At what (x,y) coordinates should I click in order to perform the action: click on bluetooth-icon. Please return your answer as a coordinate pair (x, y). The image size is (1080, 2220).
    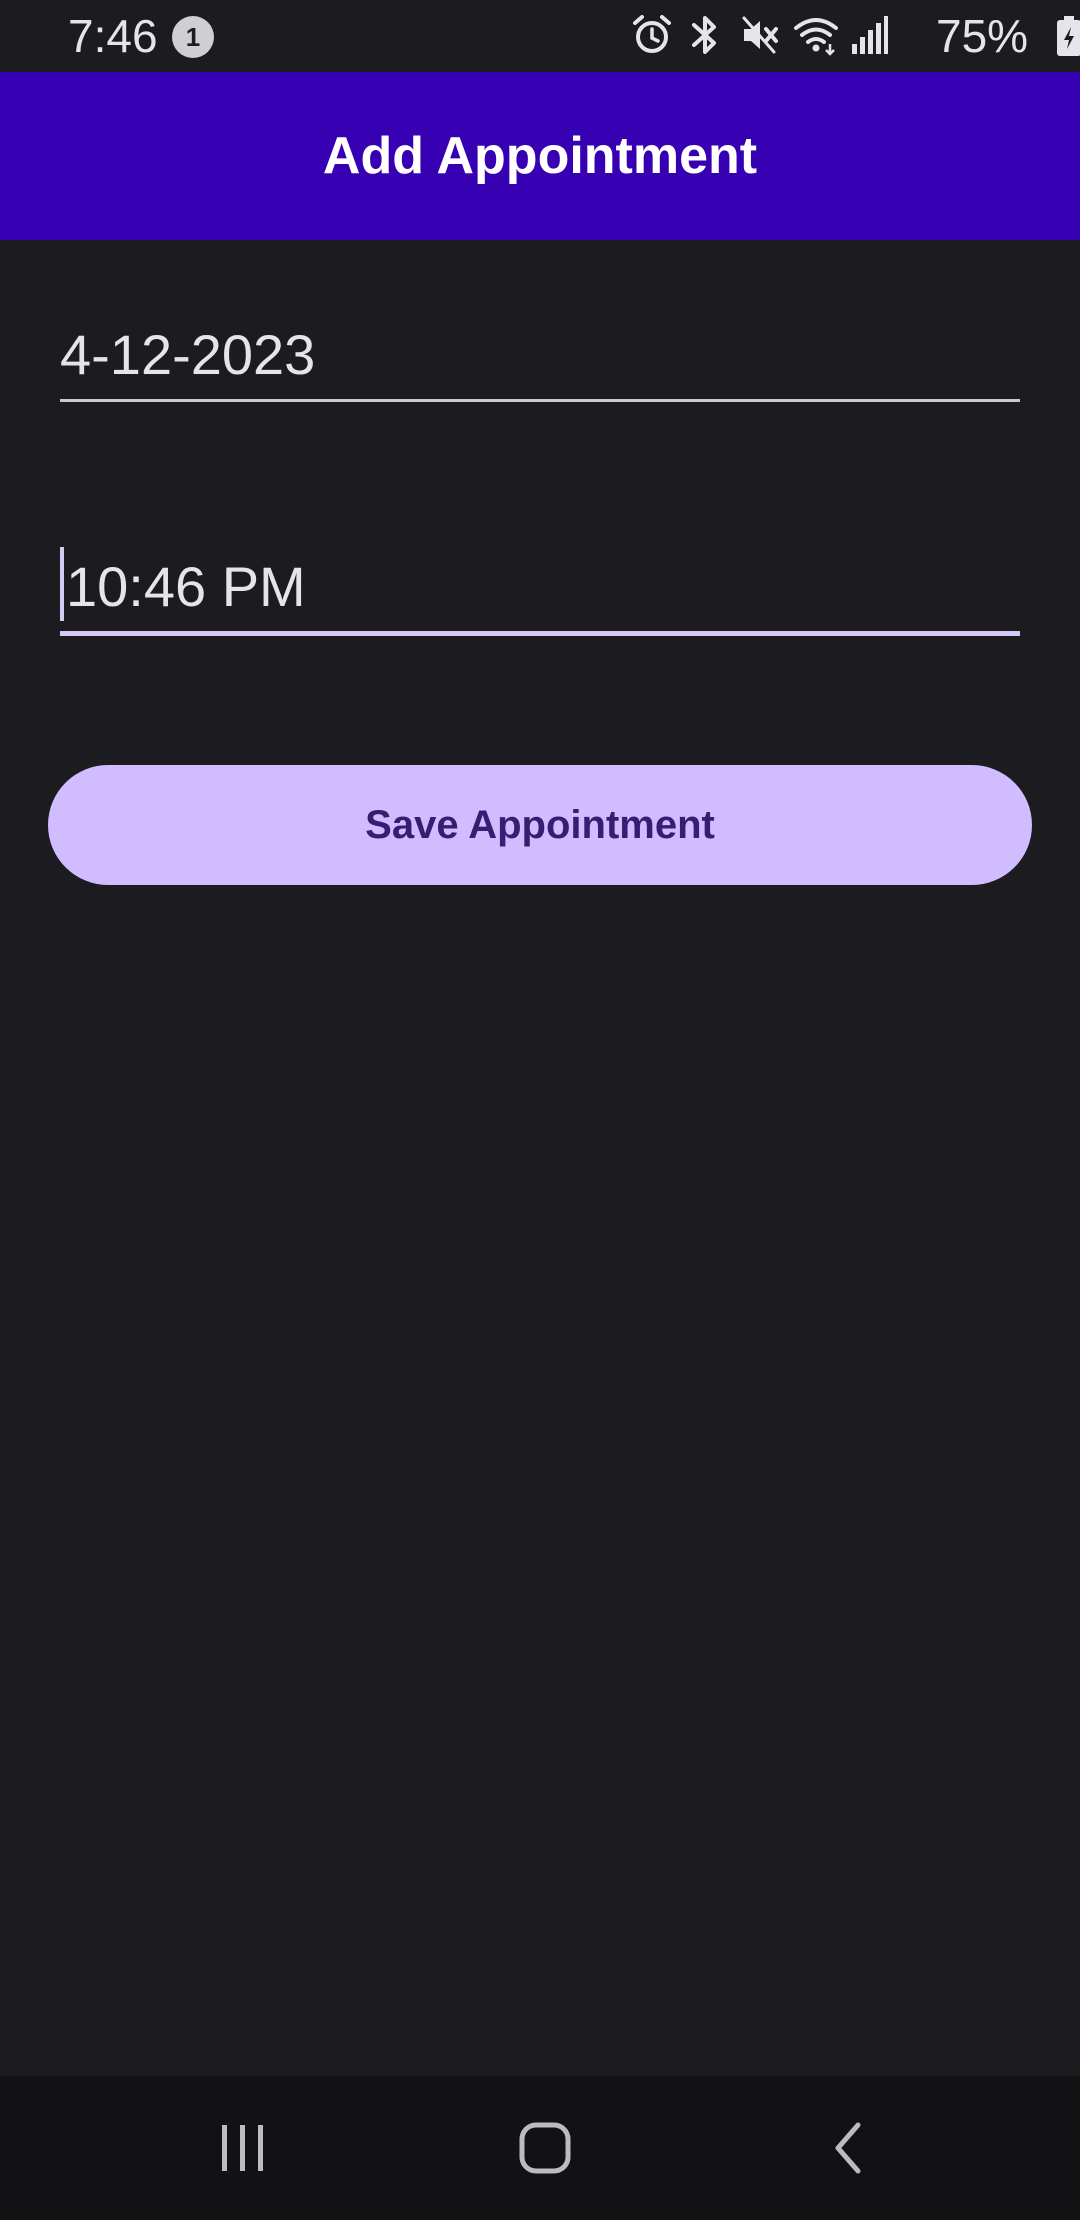
    Looking at the image, I should click on (705, 37).